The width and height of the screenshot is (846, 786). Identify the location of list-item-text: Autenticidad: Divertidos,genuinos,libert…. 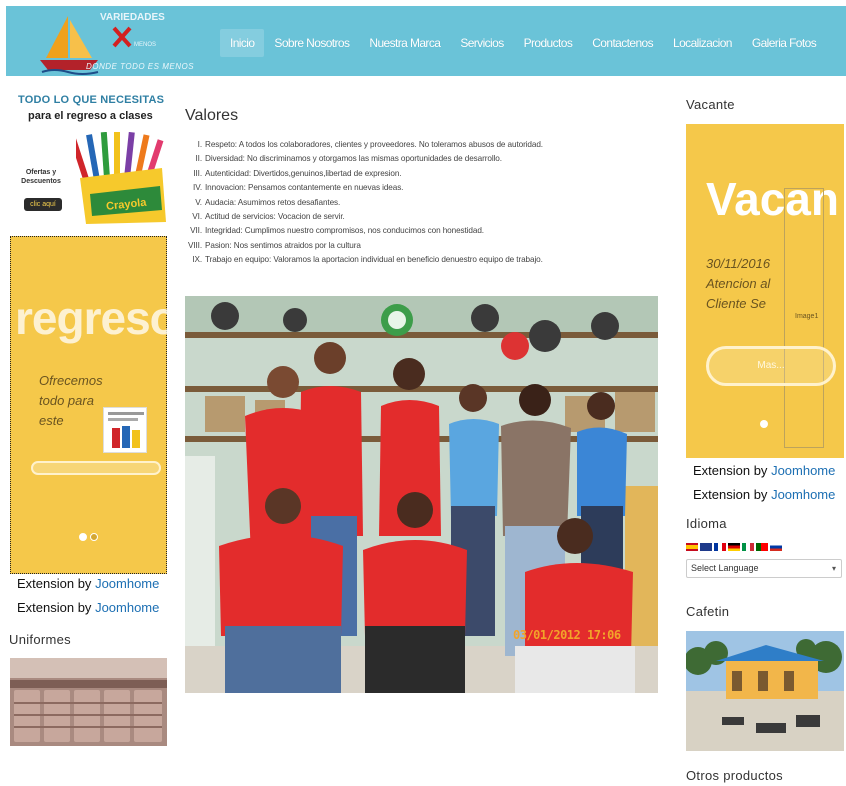
(303, 173).